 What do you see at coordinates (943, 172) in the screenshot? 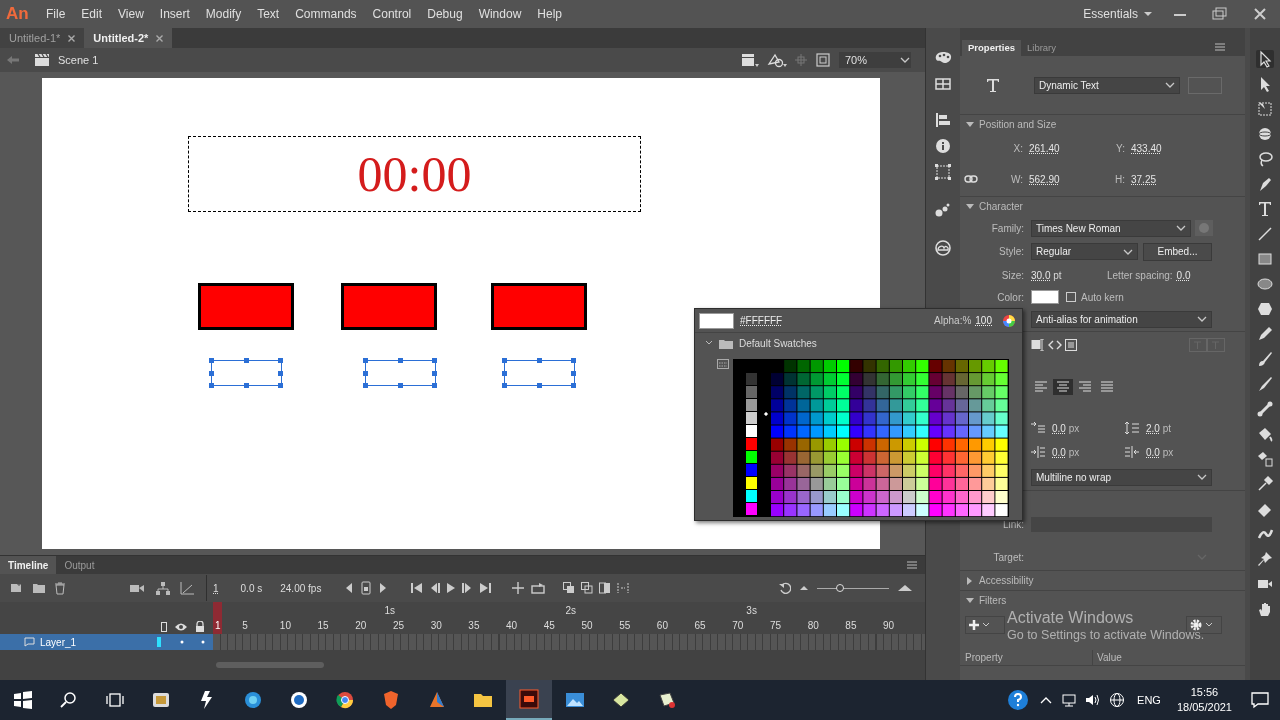
I see `transform-icon` at bounding box center [943, 172].